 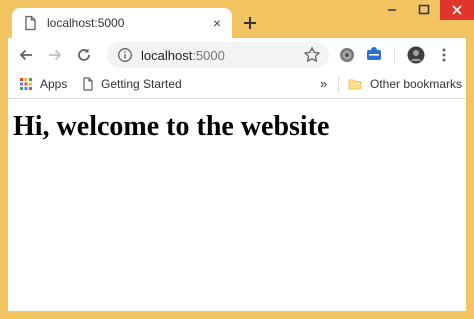 I want to click on info-icon, so click(x=125, y=55).